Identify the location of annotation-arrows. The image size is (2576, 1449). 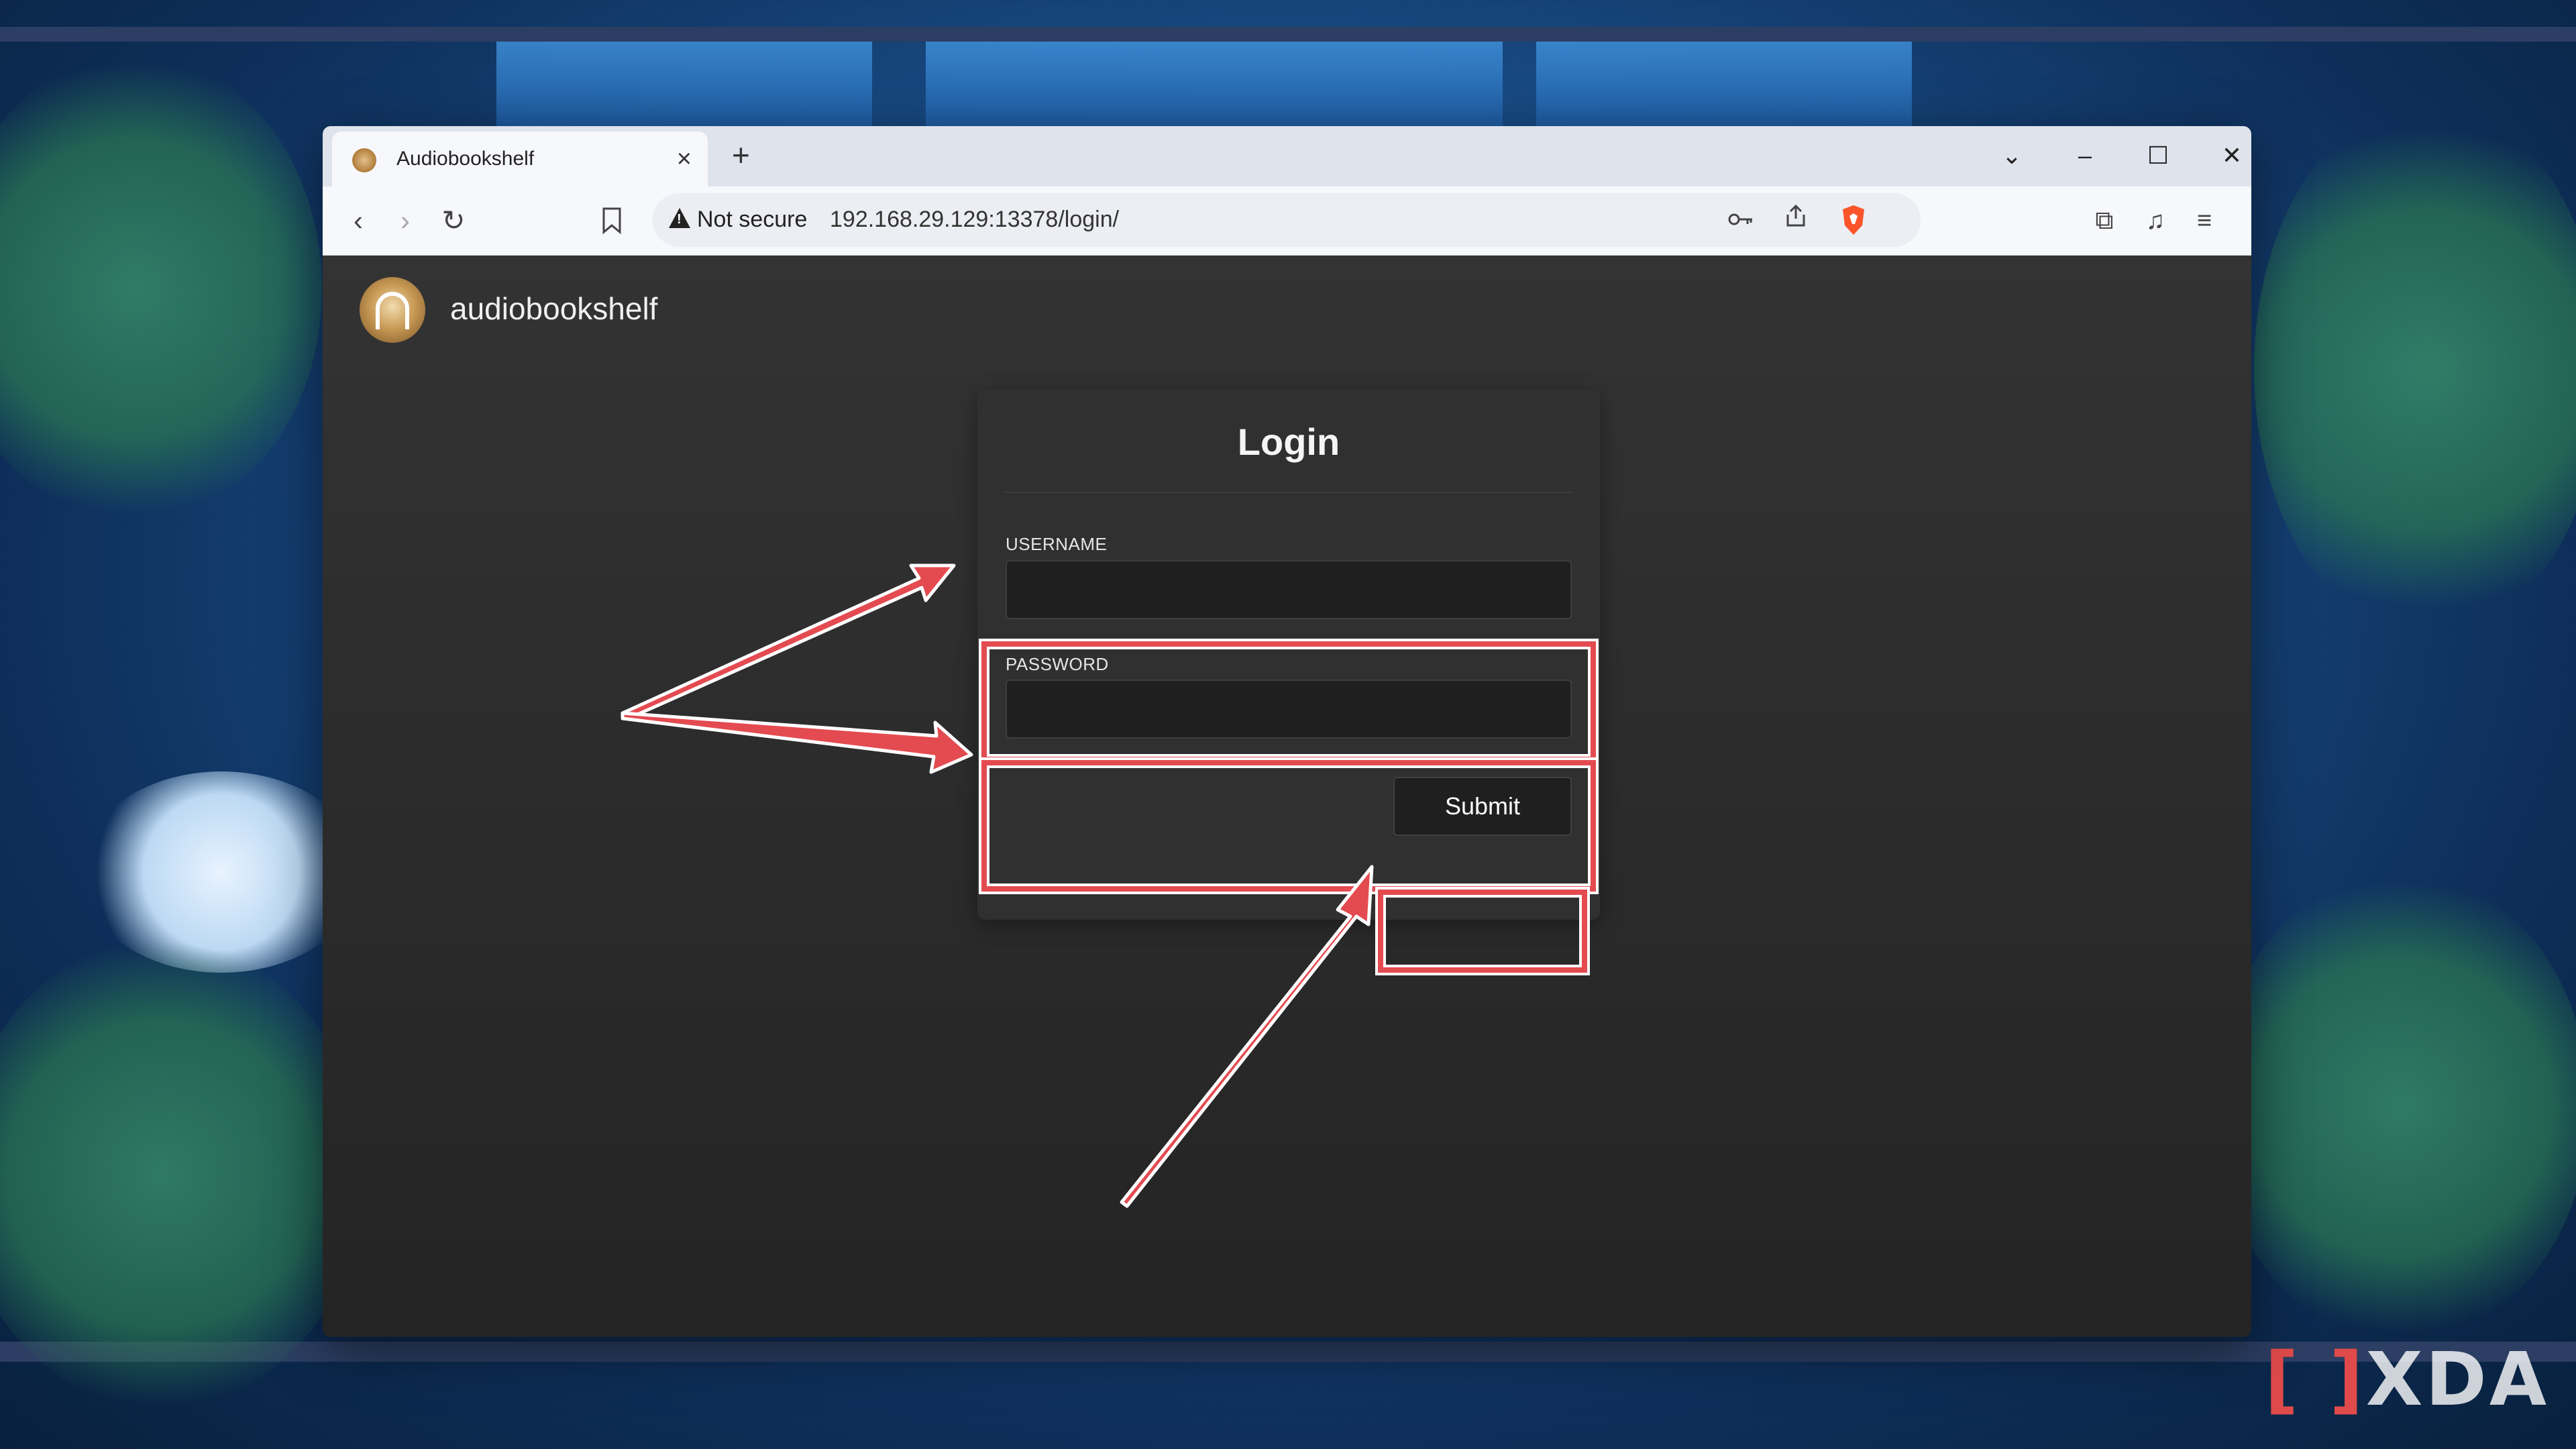
(997, 886).